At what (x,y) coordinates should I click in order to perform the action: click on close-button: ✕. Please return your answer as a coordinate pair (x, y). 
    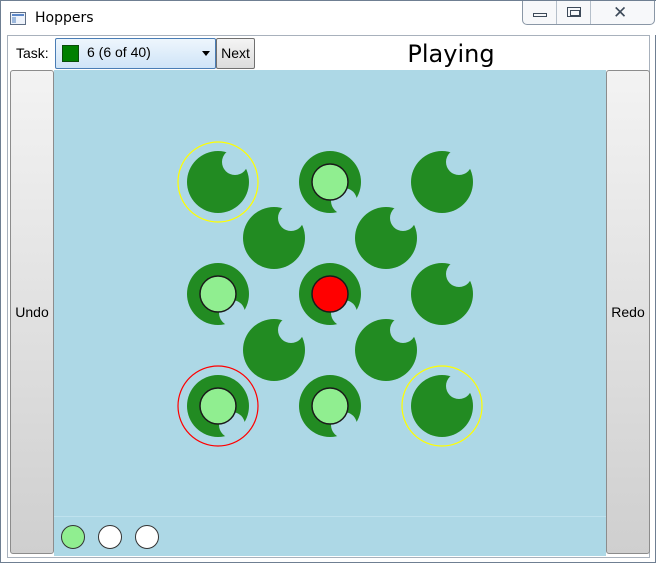
    Looking at the image, I should click on (622, 12).